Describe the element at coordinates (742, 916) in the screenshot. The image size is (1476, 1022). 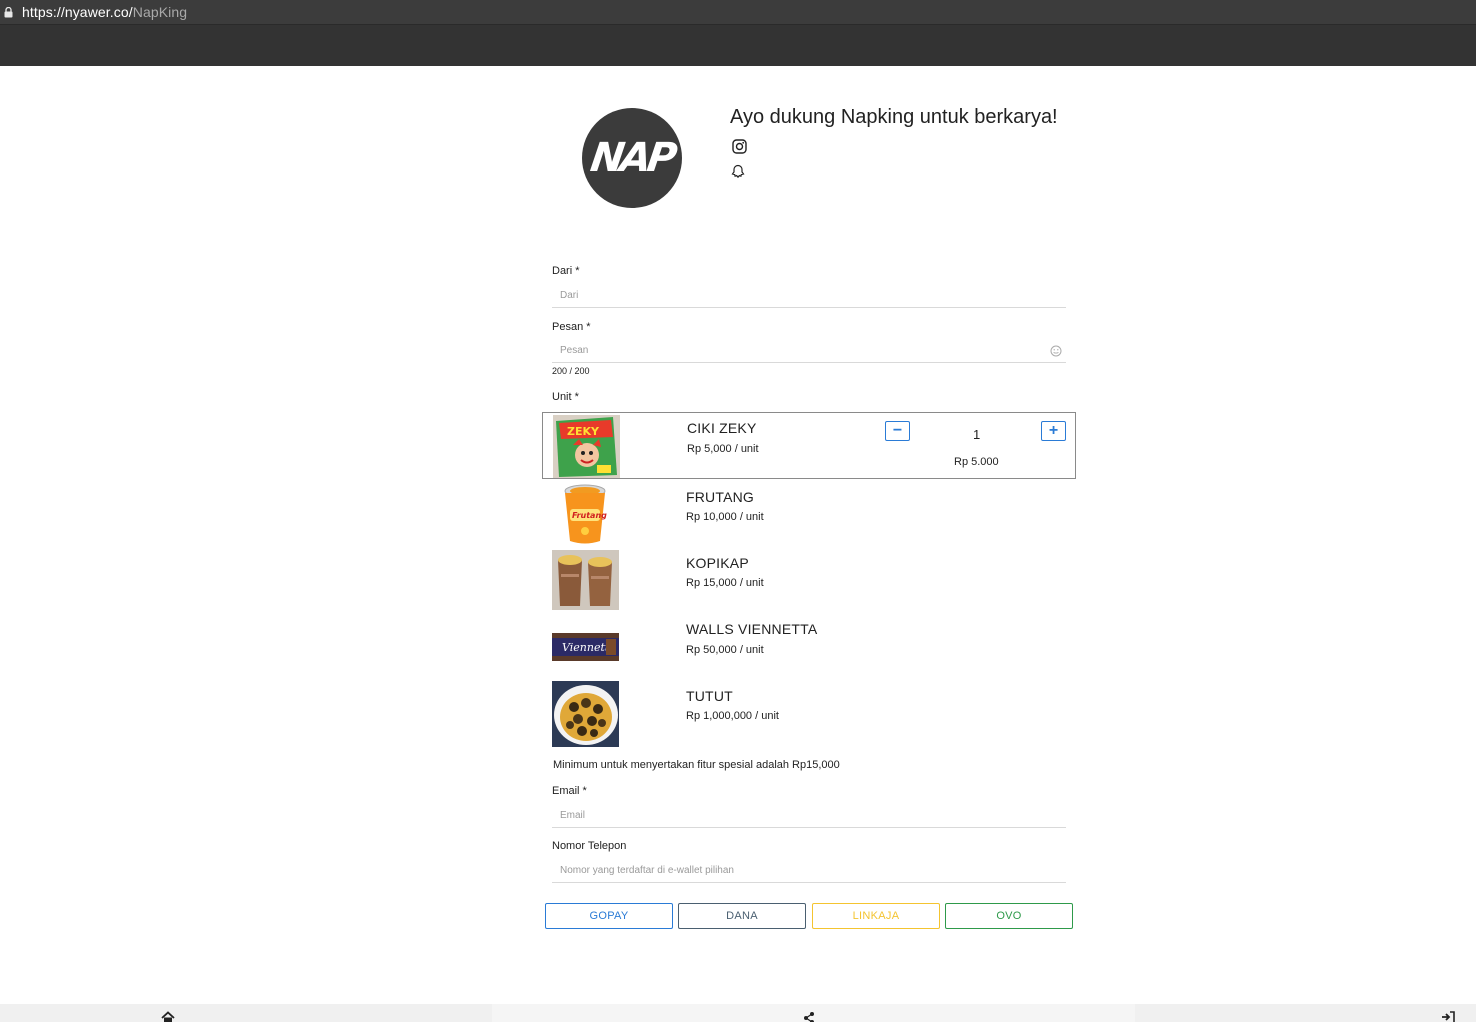
I see `dana-button: DANA` at that location.